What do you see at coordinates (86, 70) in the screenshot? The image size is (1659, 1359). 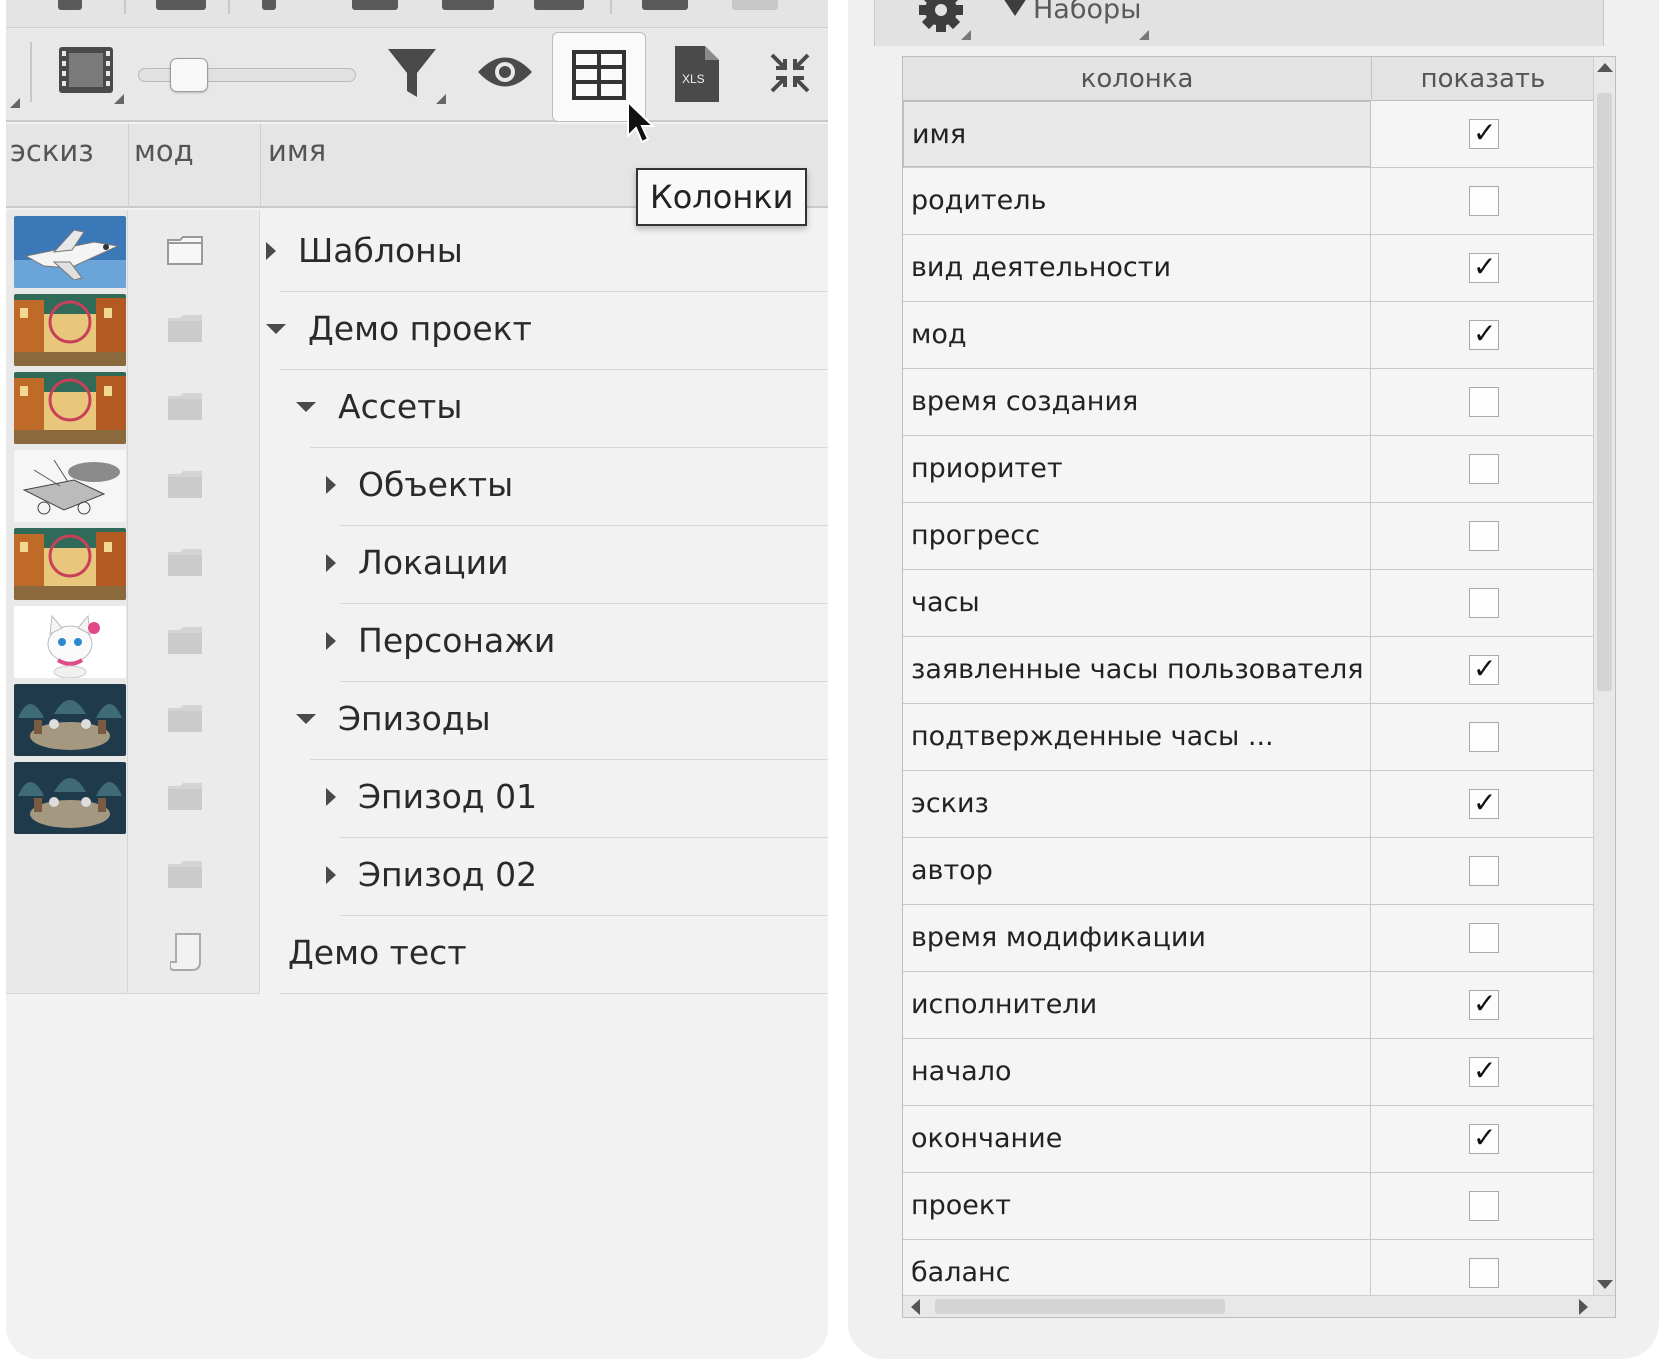 I see `film-icon` at bounding box center [86, 70].